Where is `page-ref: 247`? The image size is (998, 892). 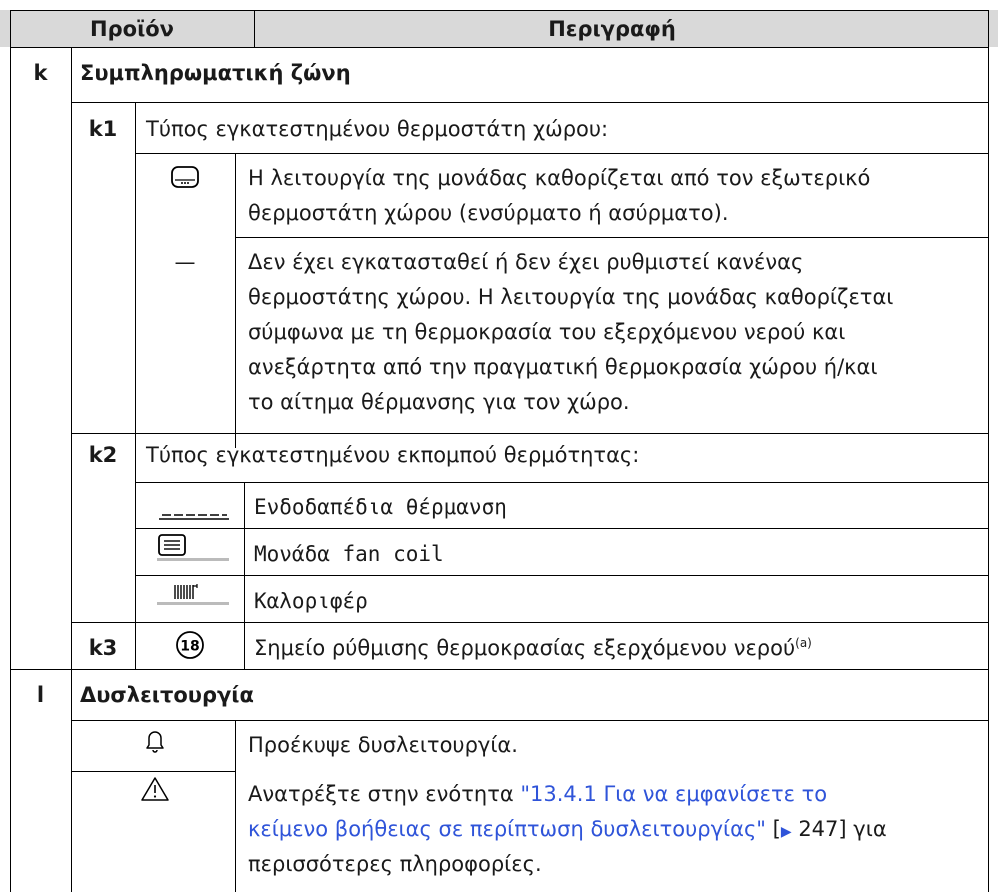 page-ref: 247 is located at coordinates (818, 829).